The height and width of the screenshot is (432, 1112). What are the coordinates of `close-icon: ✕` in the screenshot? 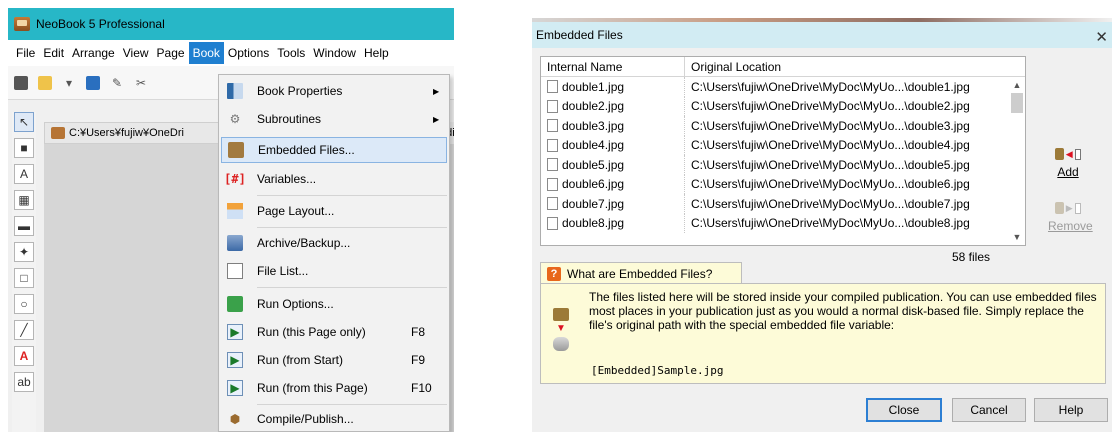 It's located at (1101, 37).